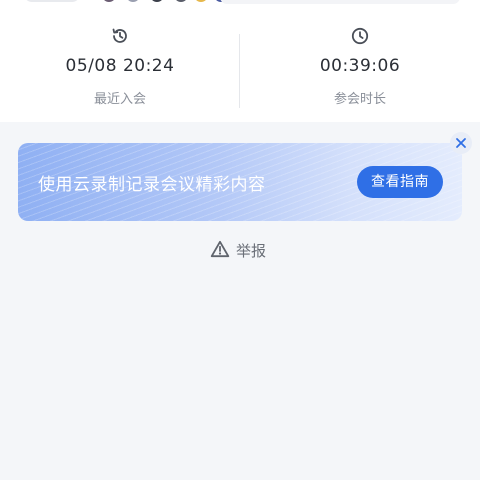 This screenshot has width=480, height=480. Describe the element at coordinates (359, 99) in the screenshot. I see `duration-label: 参会时长` at that location.